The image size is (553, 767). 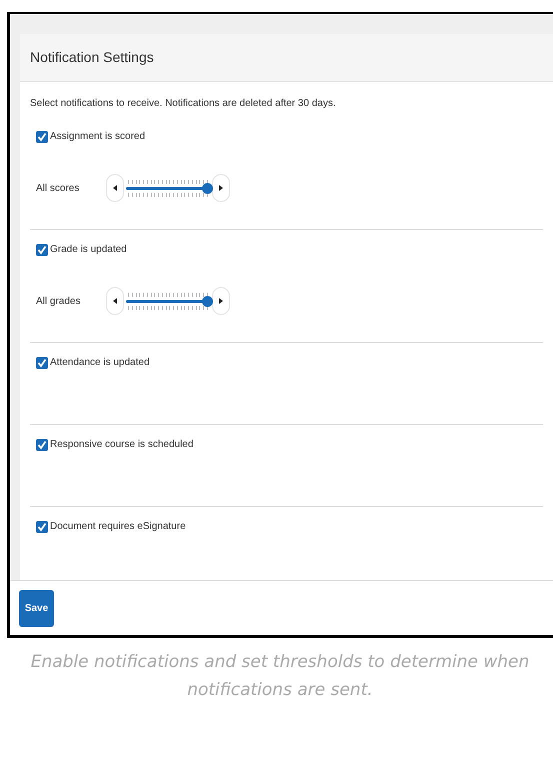 What do you see at coordinates (36, 608) in the screenshot?
I see `save-button: Save` at bounding box center [36, 608].